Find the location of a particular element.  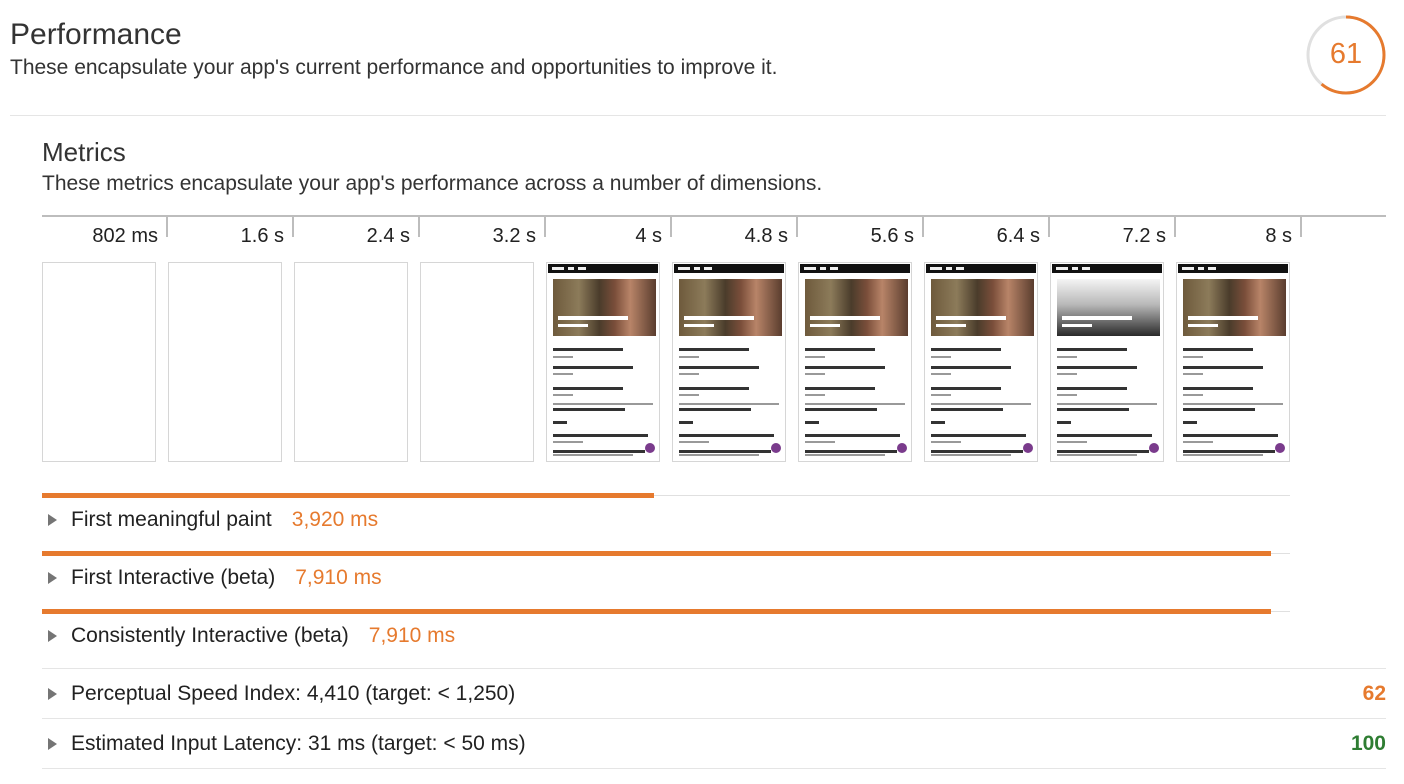

metric-bar-consistently-interactive is located at coordinates (656, 611).